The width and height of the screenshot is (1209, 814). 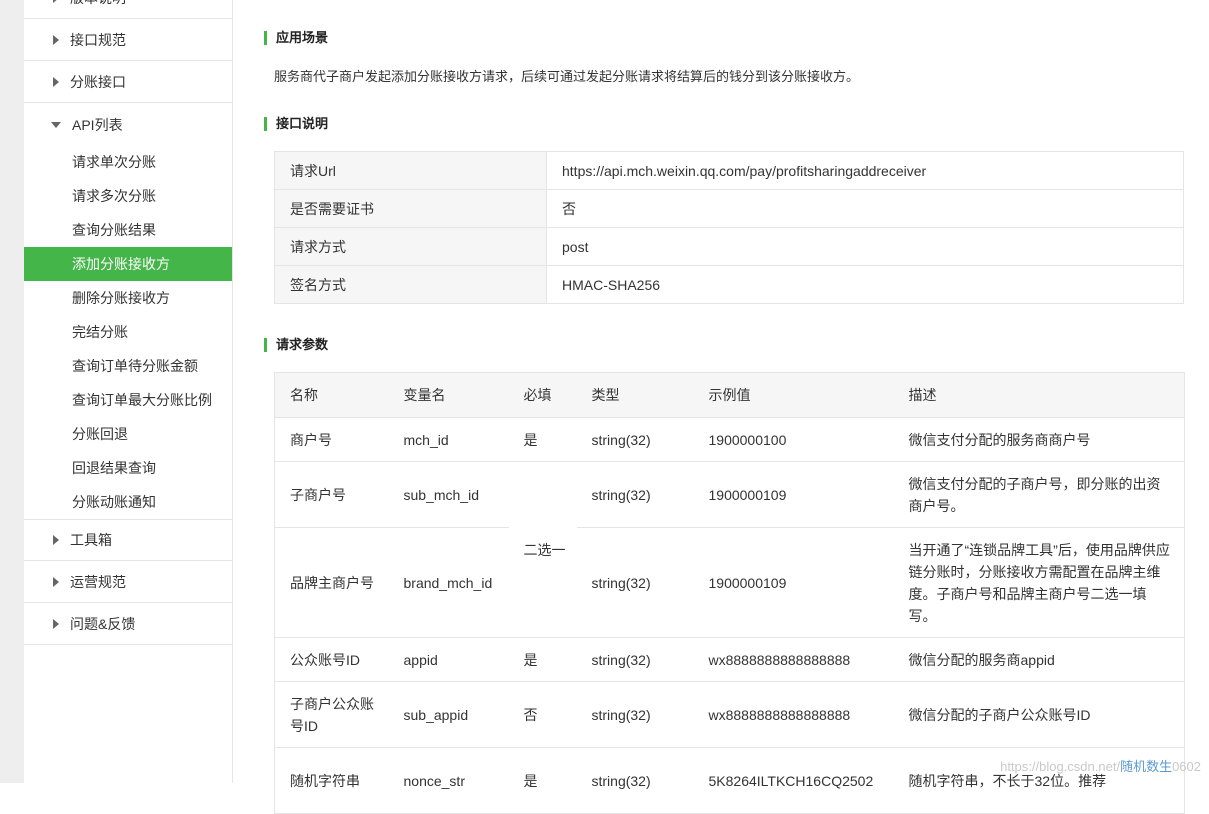 What do you see at coordinates (865, 246) in the screenshot?
I see `info-value: post` at bounding box center [865, 246].